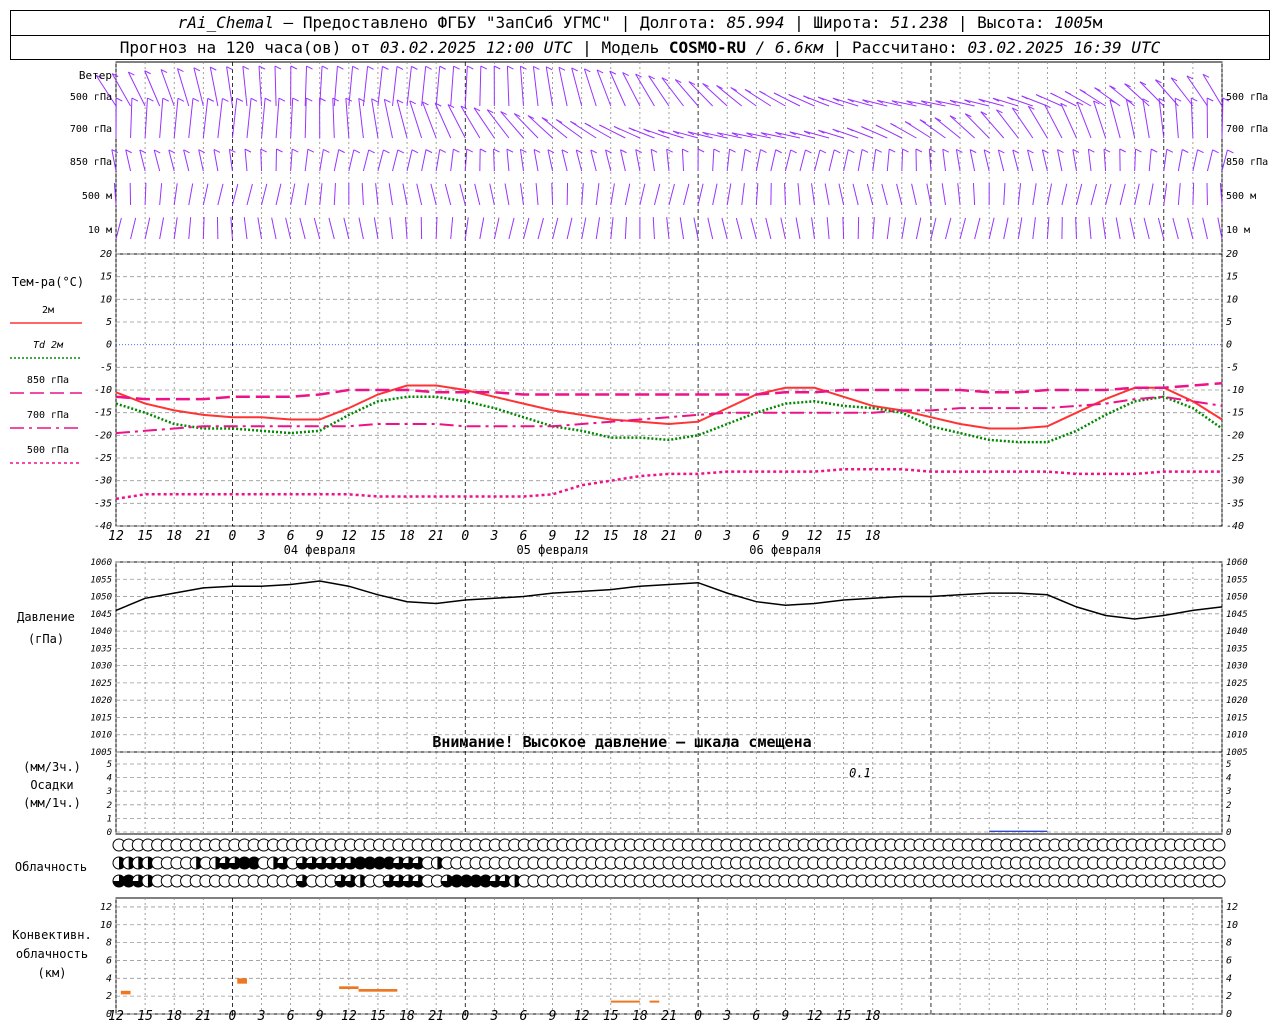 Image resolution: width=1280 pixels, height=1024 pixels. What do you see at coordinates (436, 1016) in the screenshot?
I see `hour-label-bottom: 21` at bounding box center [436, 1016].